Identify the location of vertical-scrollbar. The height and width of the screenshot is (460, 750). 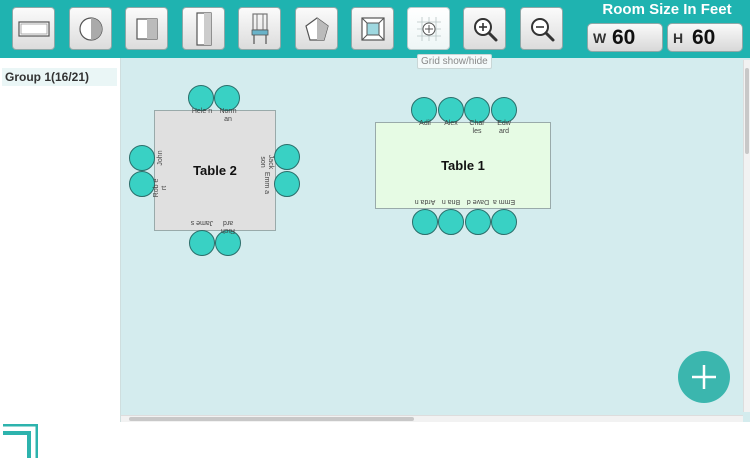
(746, 236).